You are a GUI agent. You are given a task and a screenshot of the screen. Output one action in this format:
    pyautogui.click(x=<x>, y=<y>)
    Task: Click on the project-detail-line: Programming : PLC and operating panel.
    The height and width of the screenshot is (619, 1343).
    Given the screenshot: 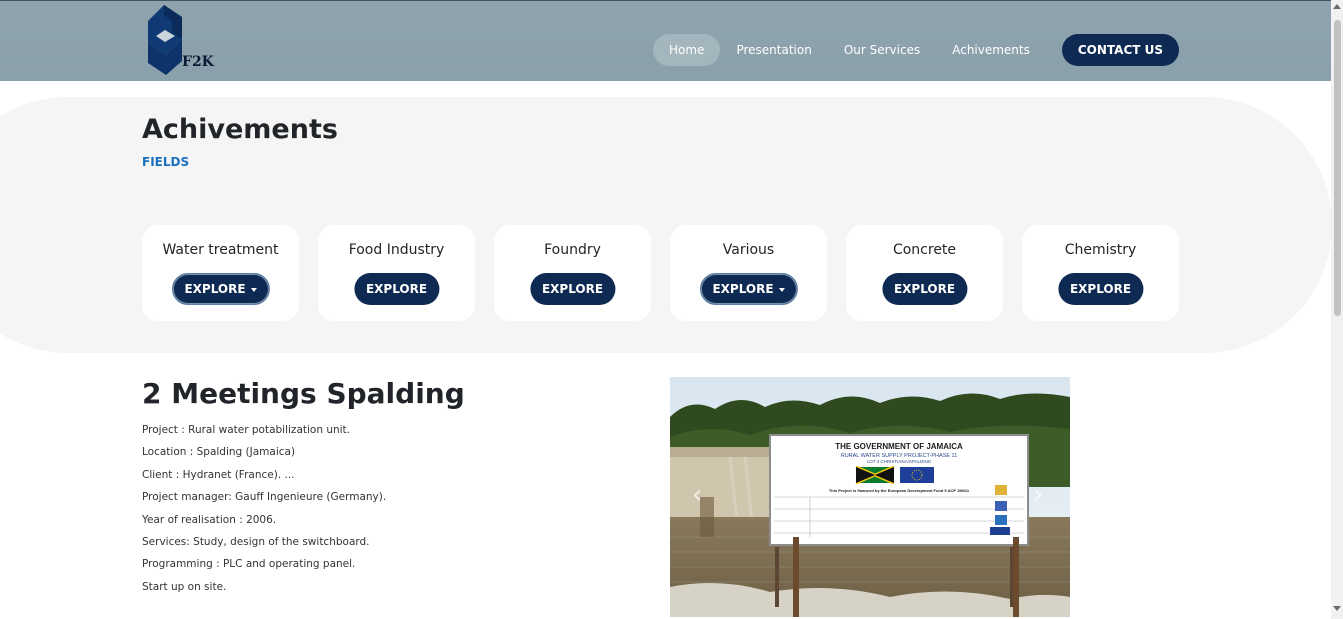 What is the action you would take?
    pyautogui.click(x=249, y=564)
    